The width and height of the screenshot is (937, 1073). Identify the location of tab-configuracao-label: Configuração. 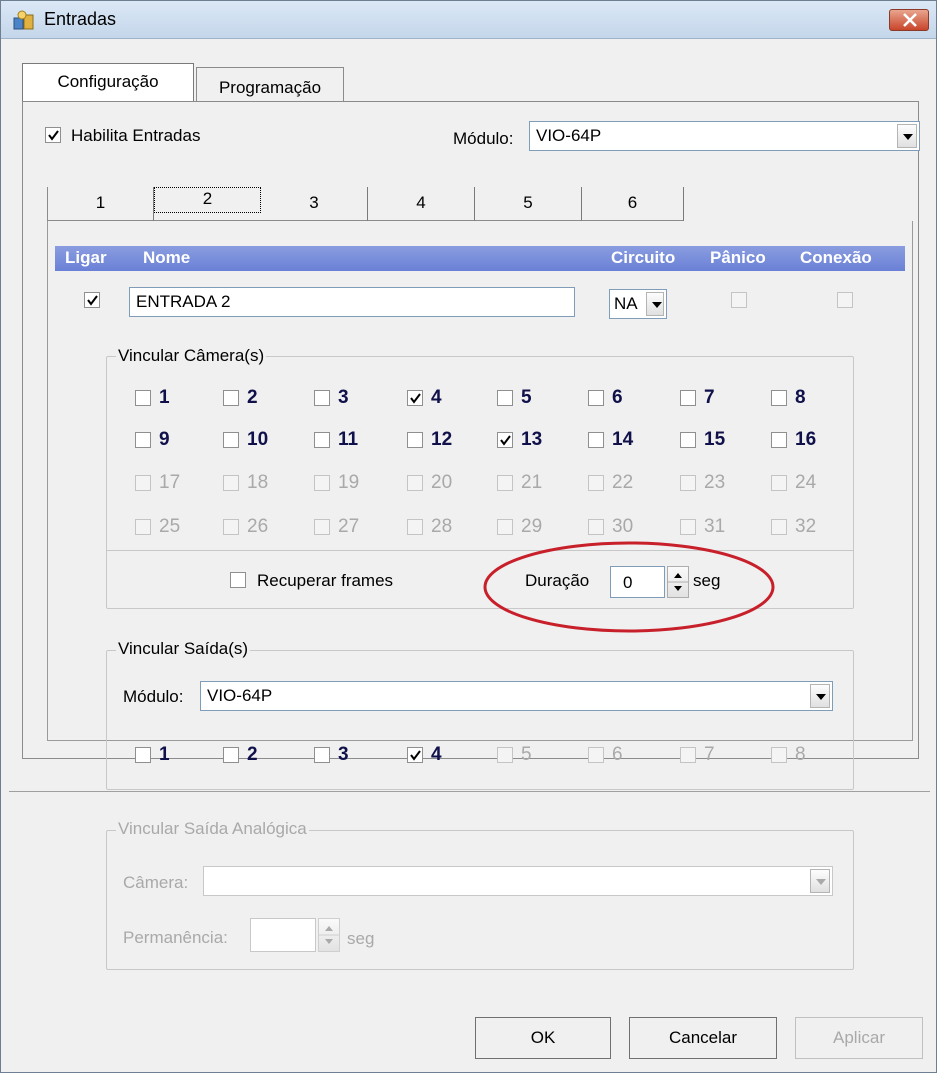
(108, 81).